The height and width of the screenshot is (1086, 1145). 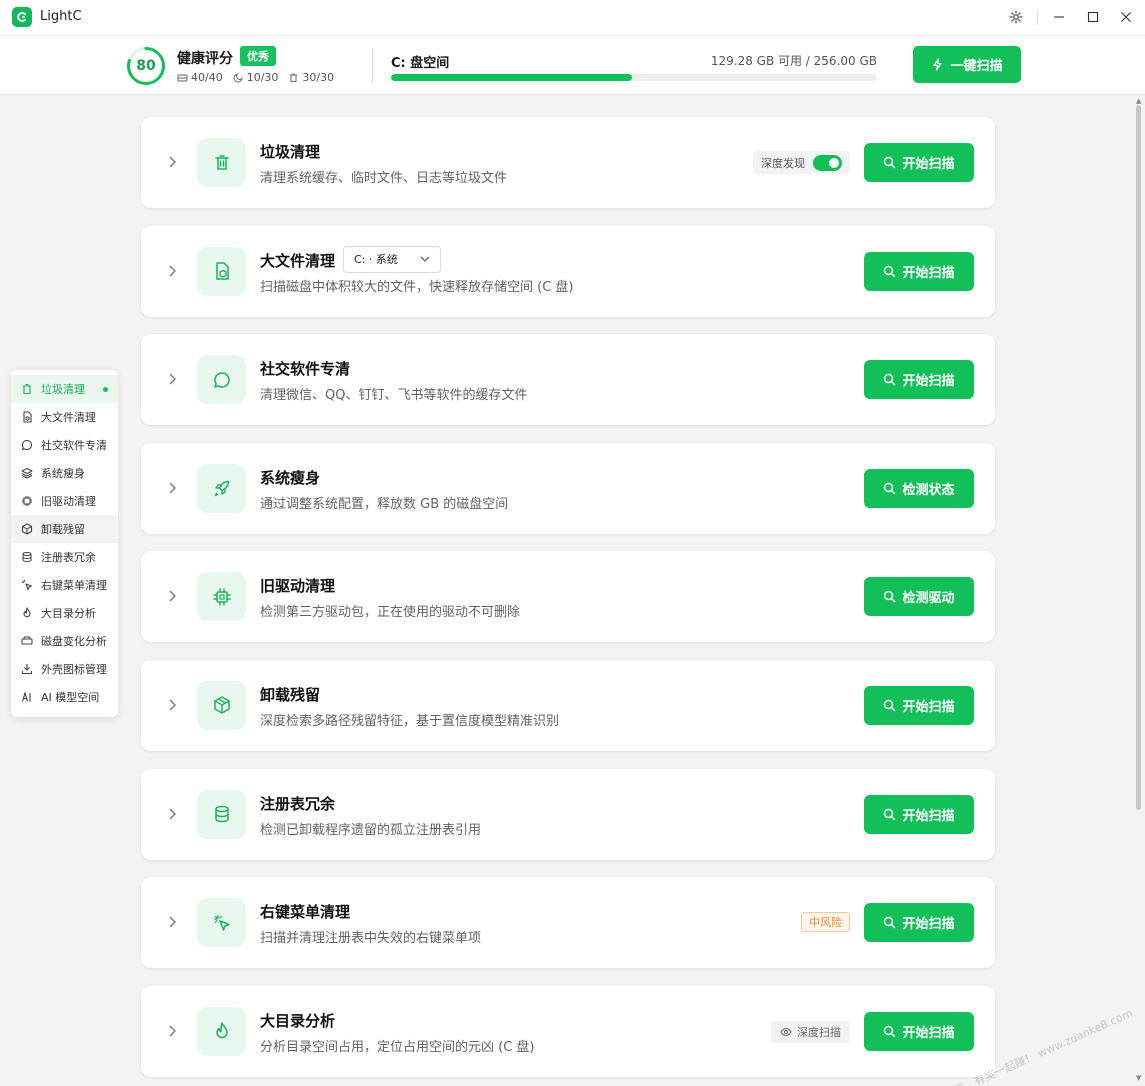 What do you see at coordinates (938, 64) in the screenshot?
I see `lightning-icon` at bounding box center [938, 64].